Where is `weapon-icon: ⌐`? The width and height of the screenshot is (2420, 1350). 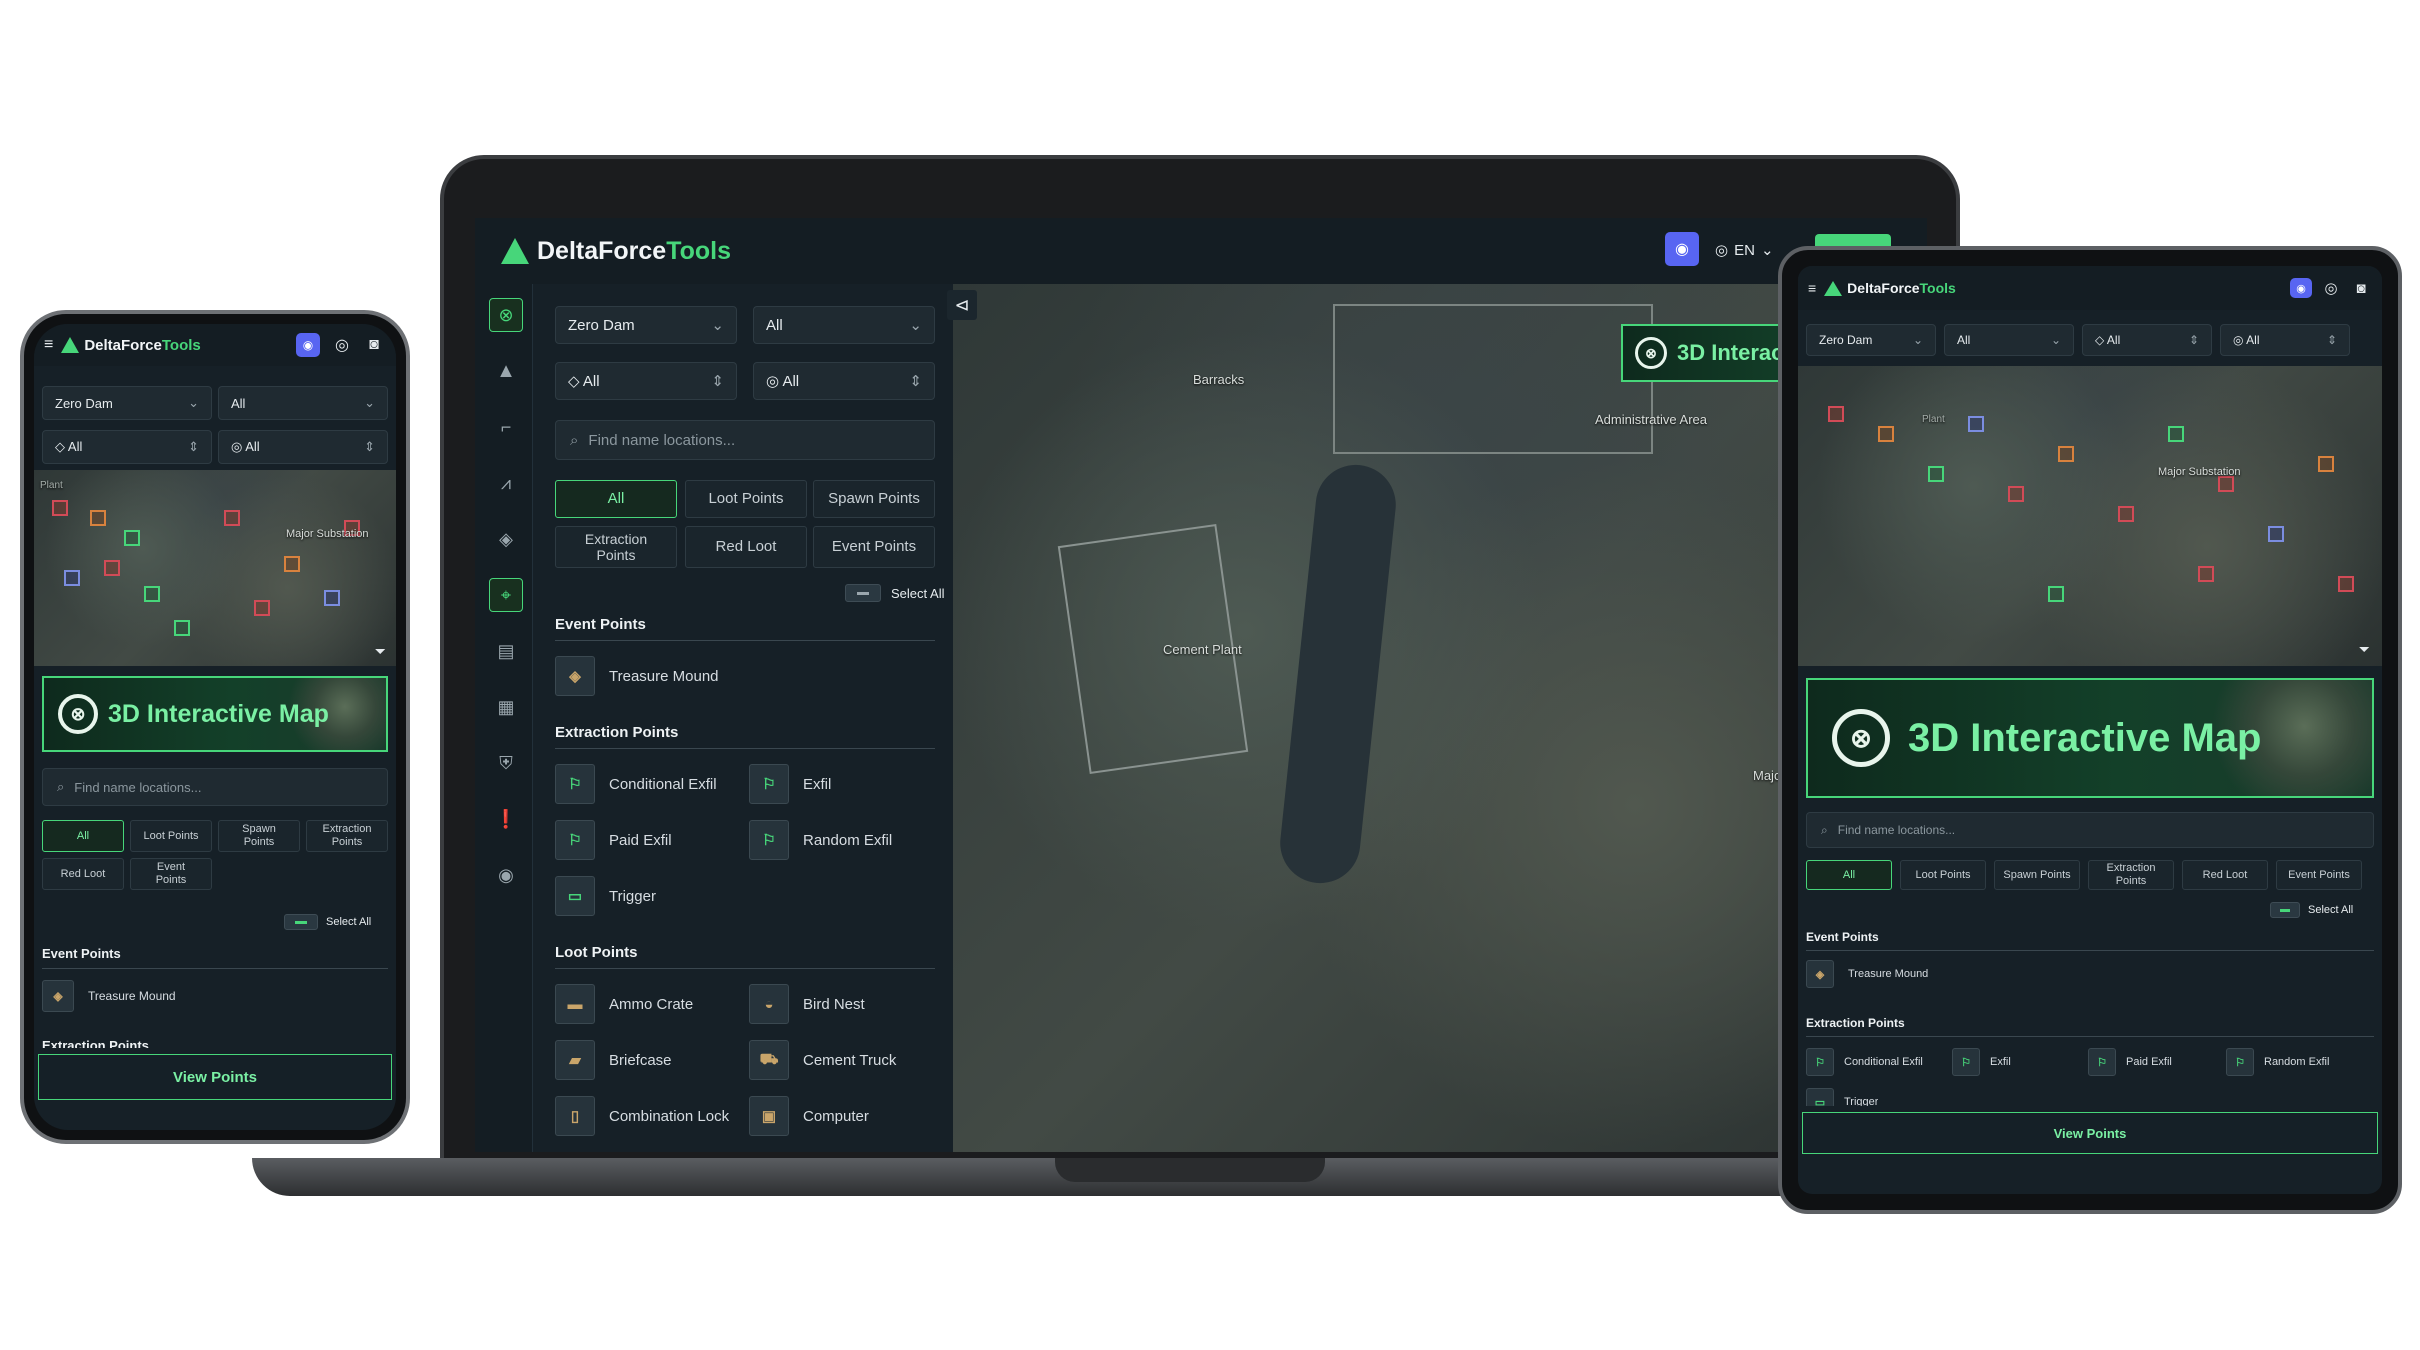 weapon-icon: ⌐ is located at coordinates (506, 427).